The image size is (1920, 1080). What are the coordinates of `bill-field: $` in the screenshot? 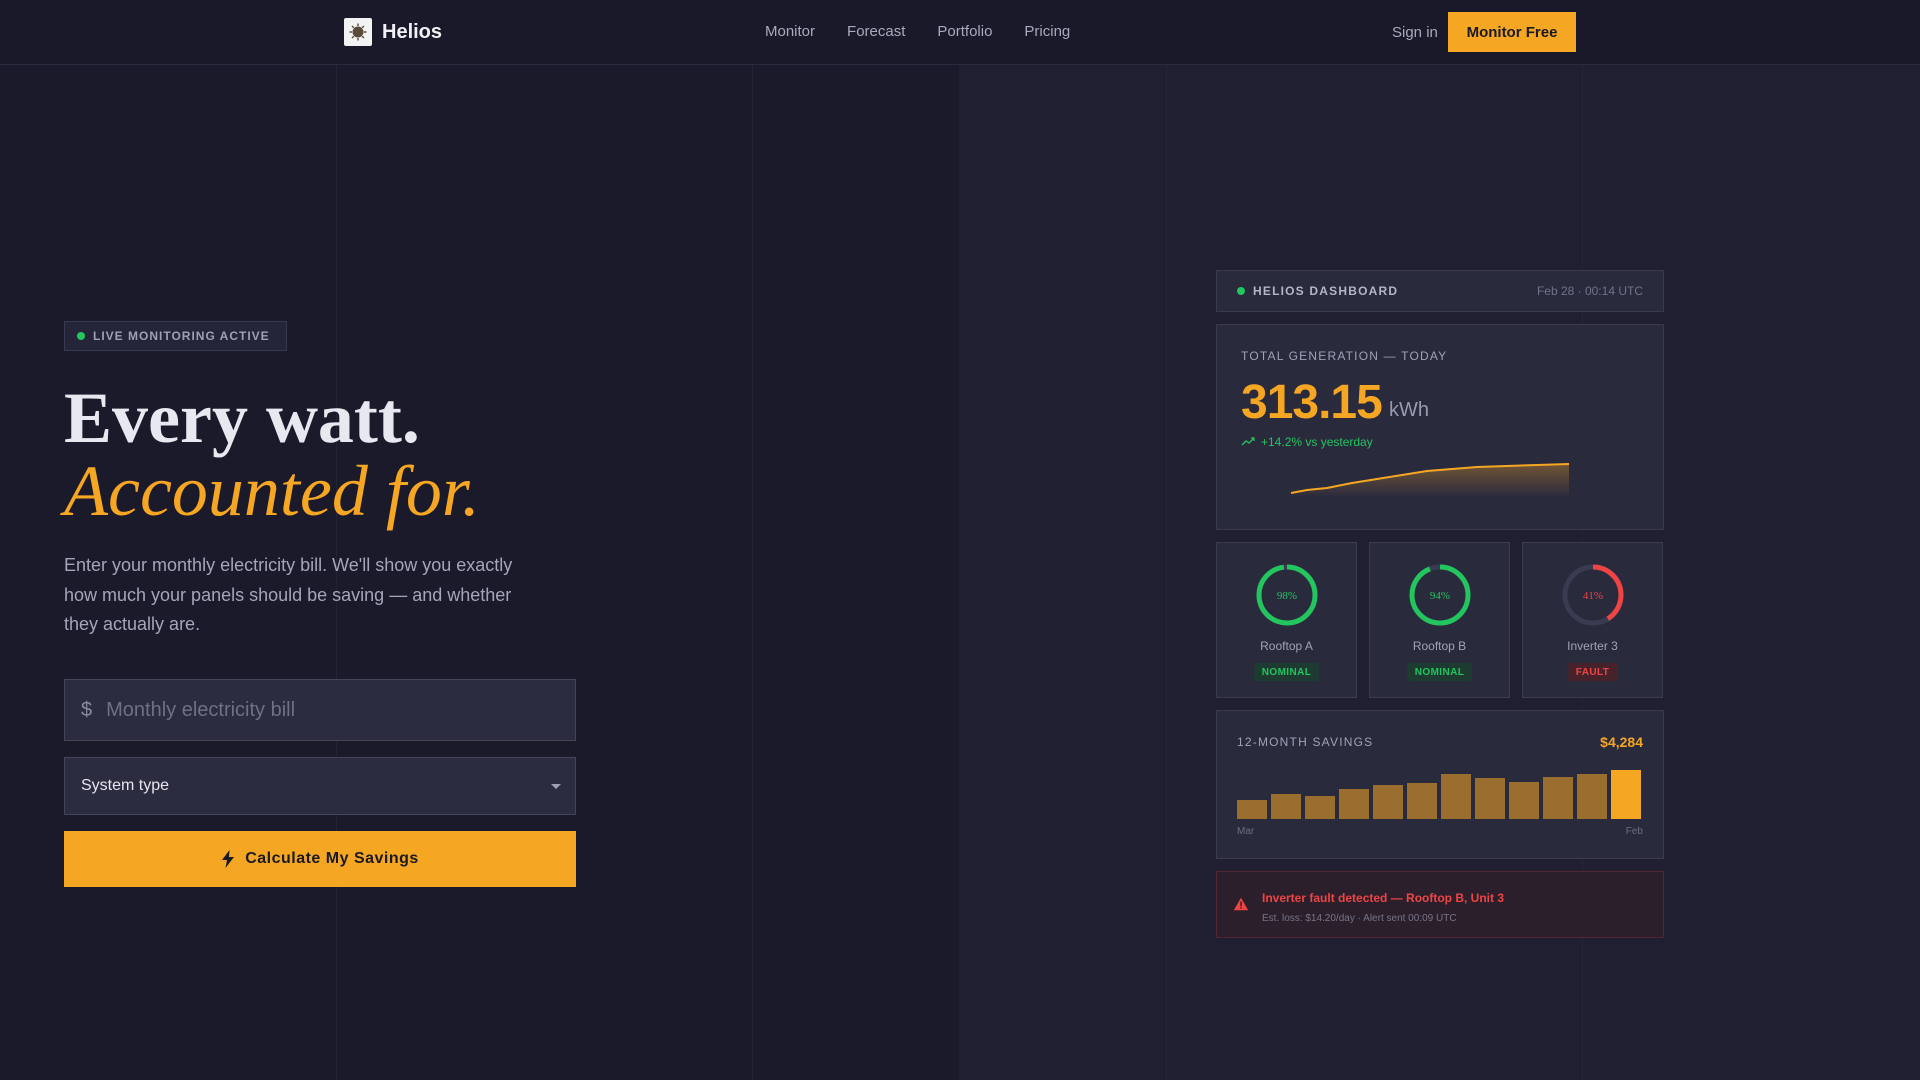 It's located at (320, 710).